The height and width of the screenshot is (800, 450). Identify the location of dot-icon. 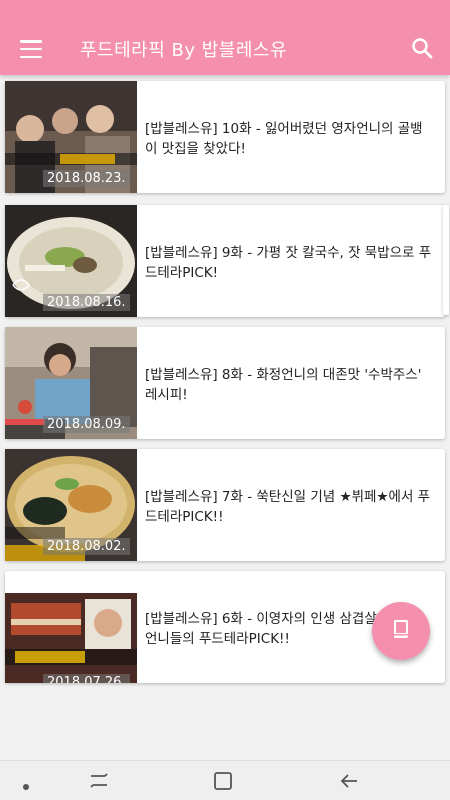
(26, 785).